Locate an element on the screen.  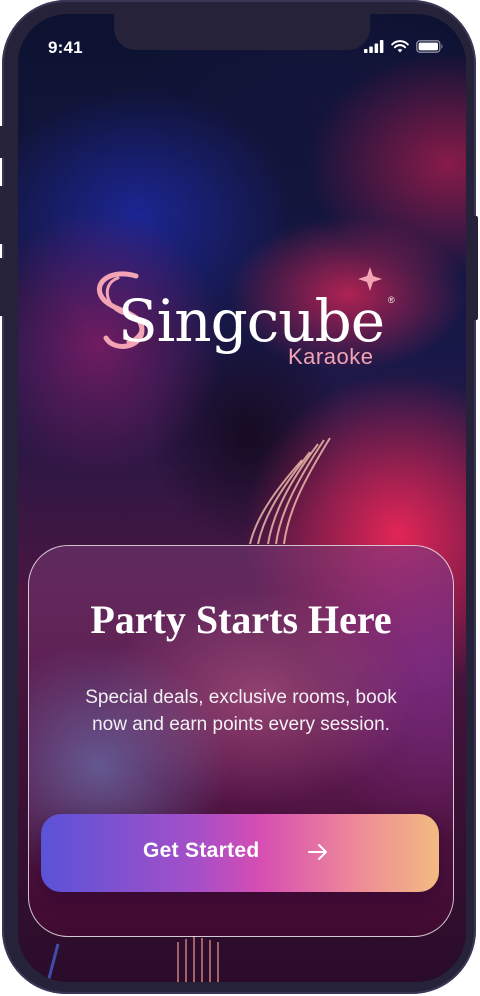
battery-icon is located at coordinates (429, 46).